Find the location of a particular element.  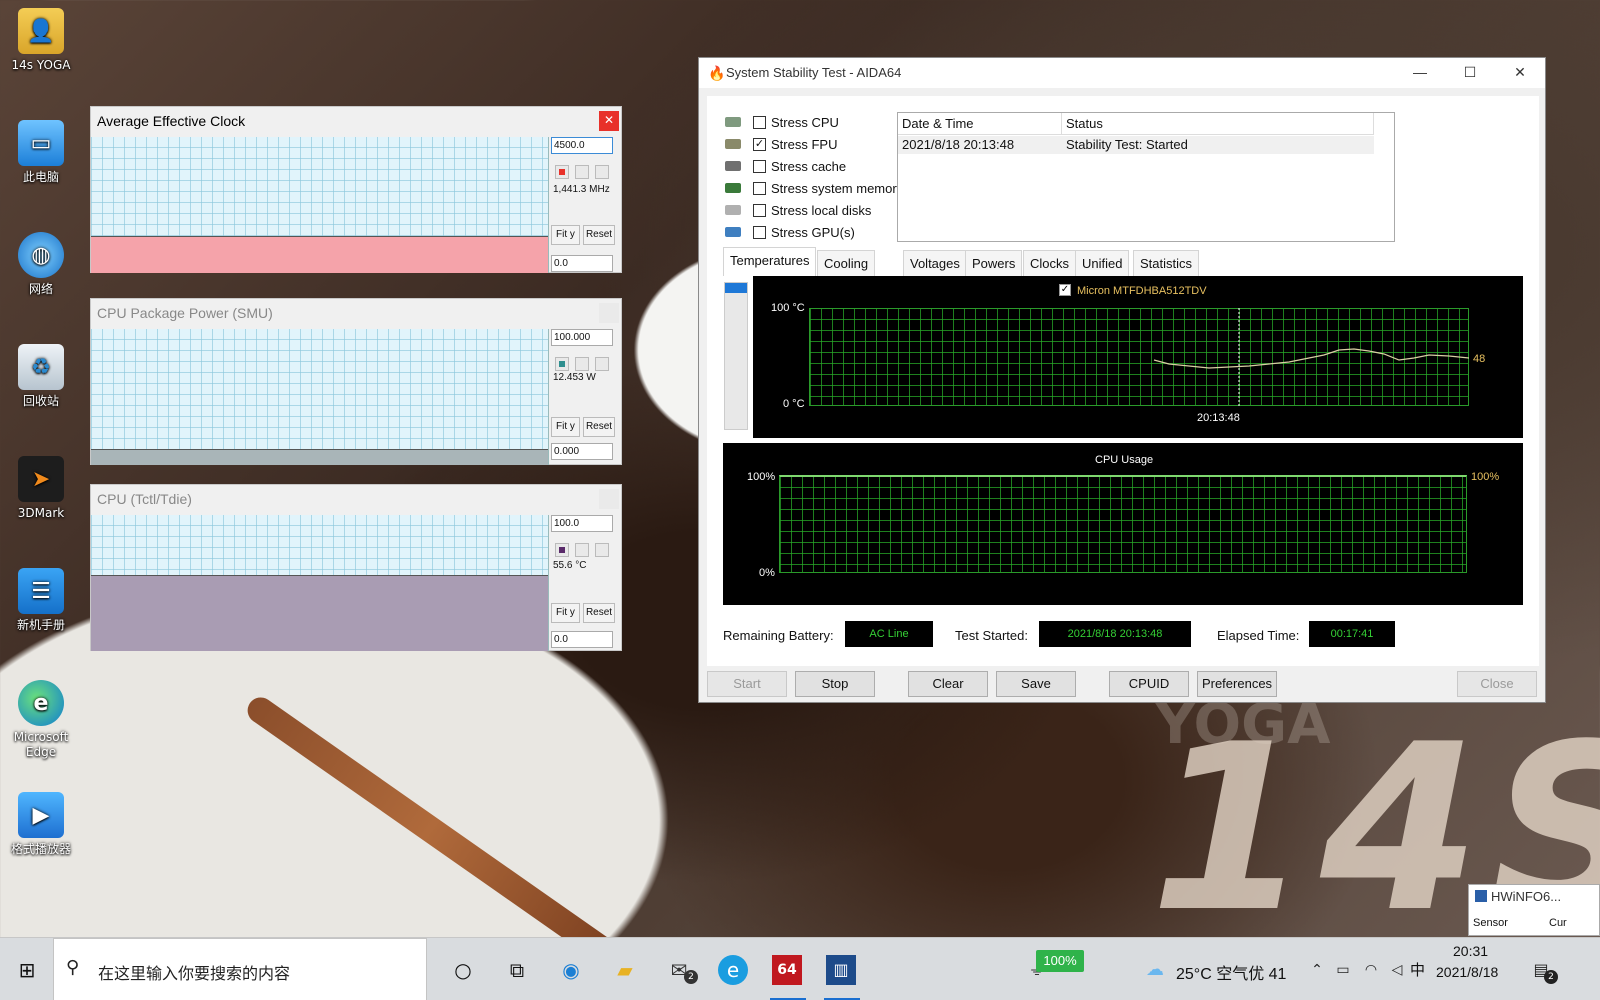

desktop-icon-3dmark: ➤ 3DMark is located at coordinates (41, 488).